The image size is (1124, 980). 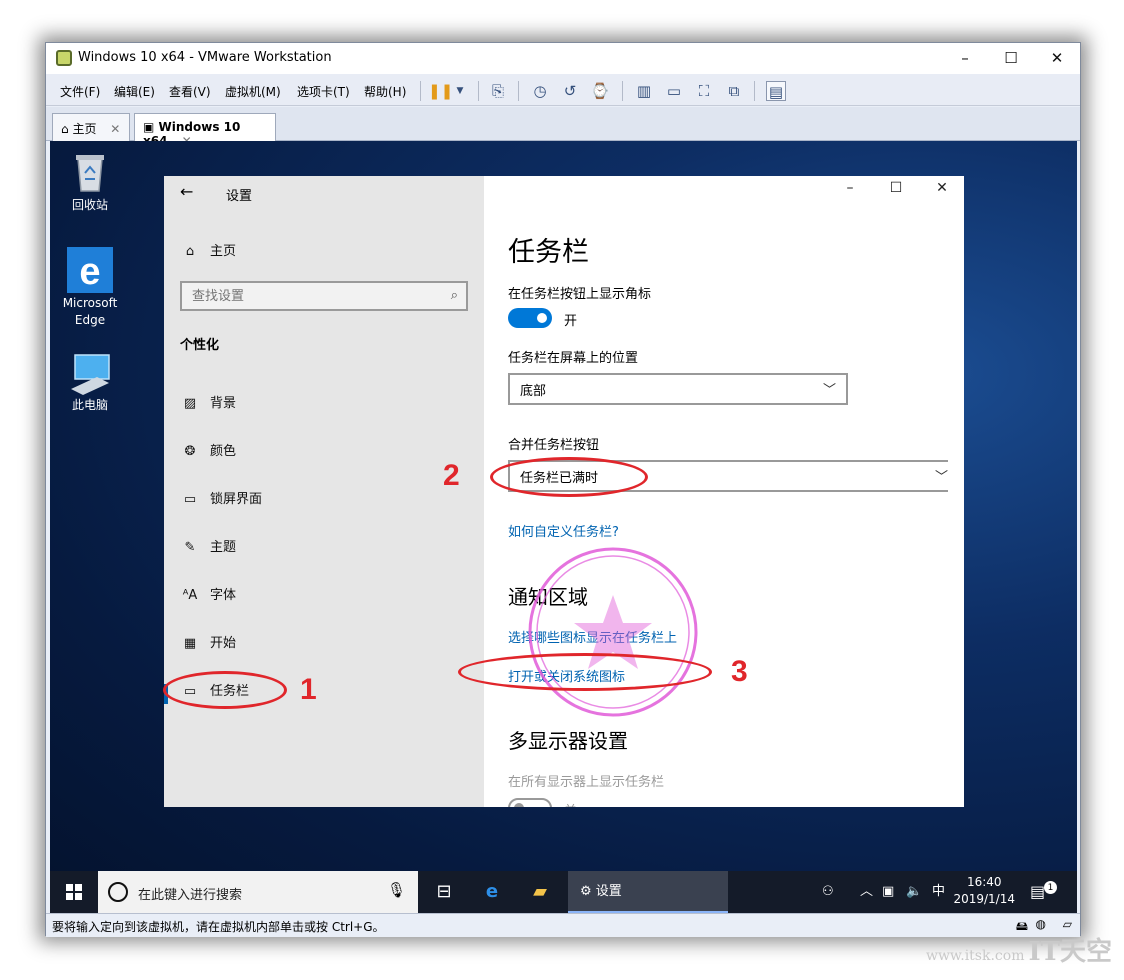 I want to click on message-log-icon: ▱, so click(x=1067, y=924).